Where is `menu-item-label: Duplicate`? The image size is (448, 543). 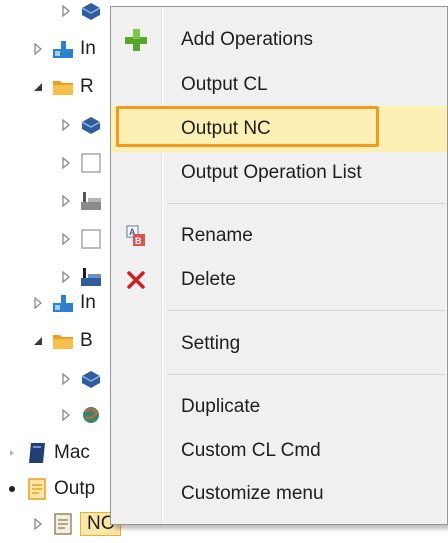 menu-item-label: Duplicate is located at coordinates (221, 406).